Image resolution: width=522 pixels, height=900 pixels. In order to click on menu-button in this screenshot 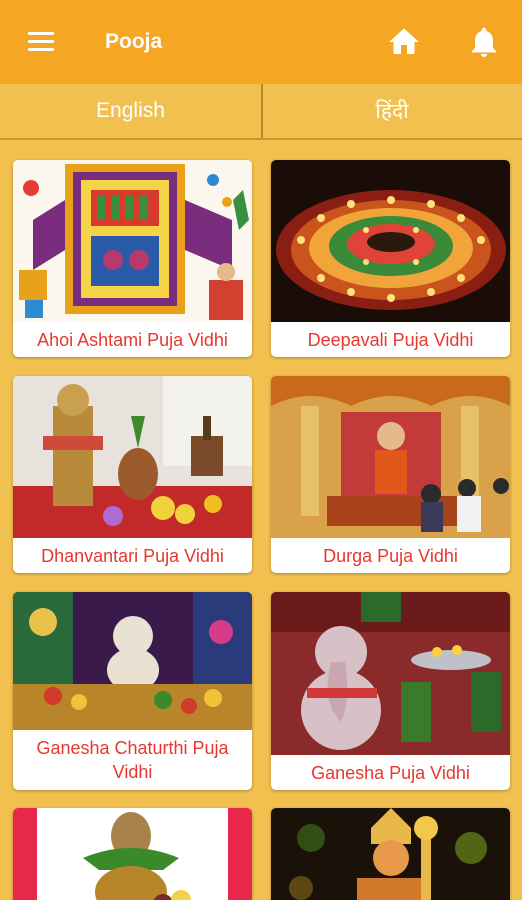, I will do `click(40, 43)`.